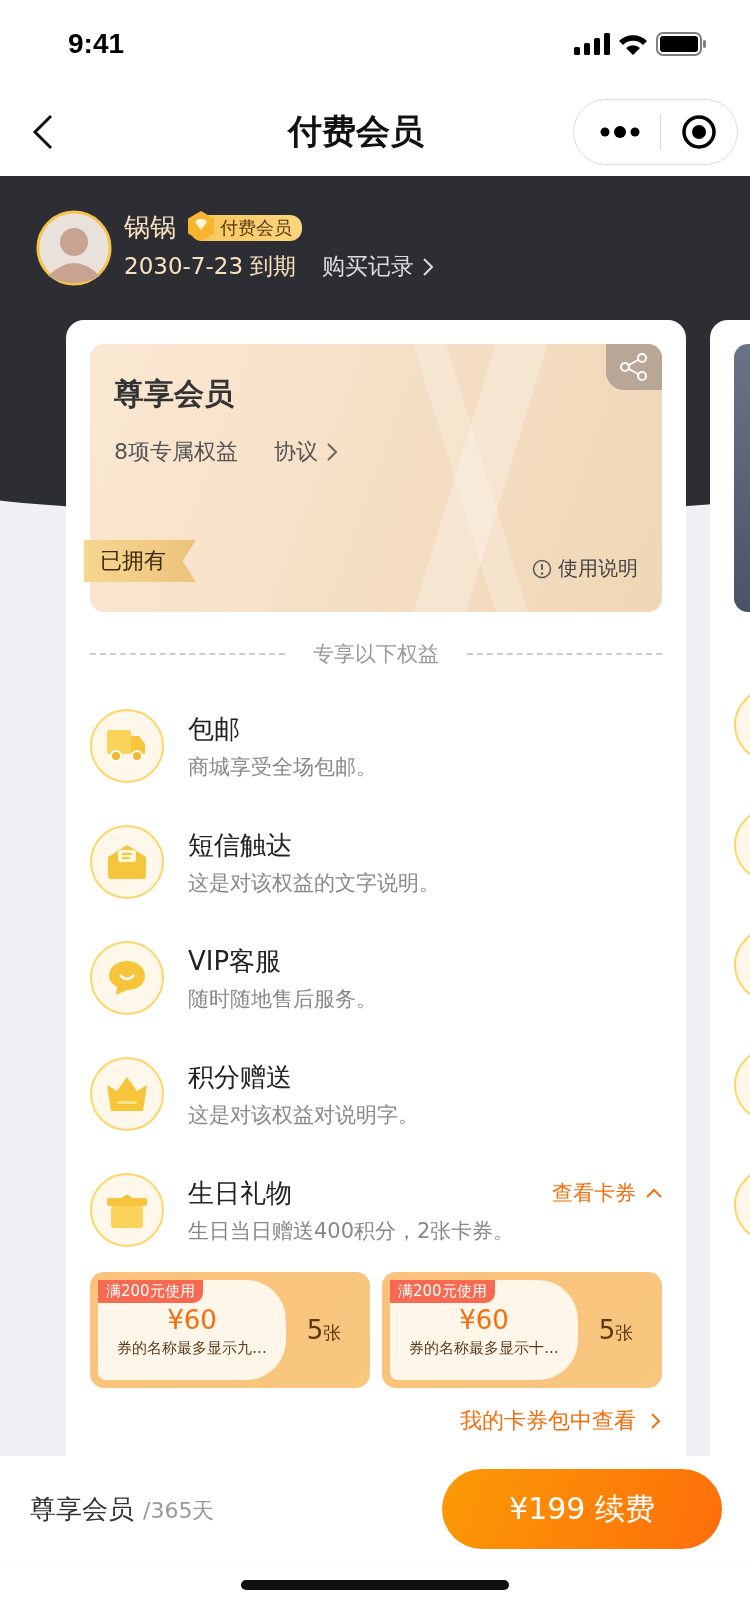 The height and width of the screenshot is (1624, 750). Describe the element at coordinates (235, 961) in the screenshot. I see `benefit-title: VIP客服` at that location.